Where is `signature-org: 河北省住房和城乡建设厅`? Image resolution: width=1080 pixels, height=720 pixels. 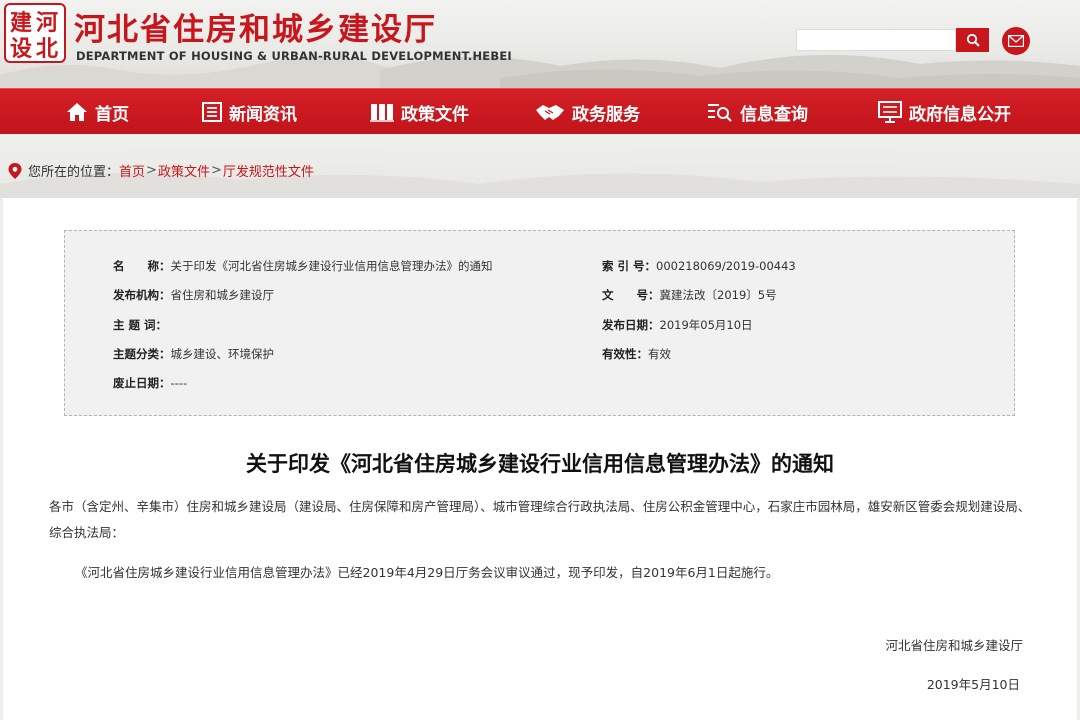
signature-org: 河北省住房和城乡建设厅 is located at coordinates (954, 645).